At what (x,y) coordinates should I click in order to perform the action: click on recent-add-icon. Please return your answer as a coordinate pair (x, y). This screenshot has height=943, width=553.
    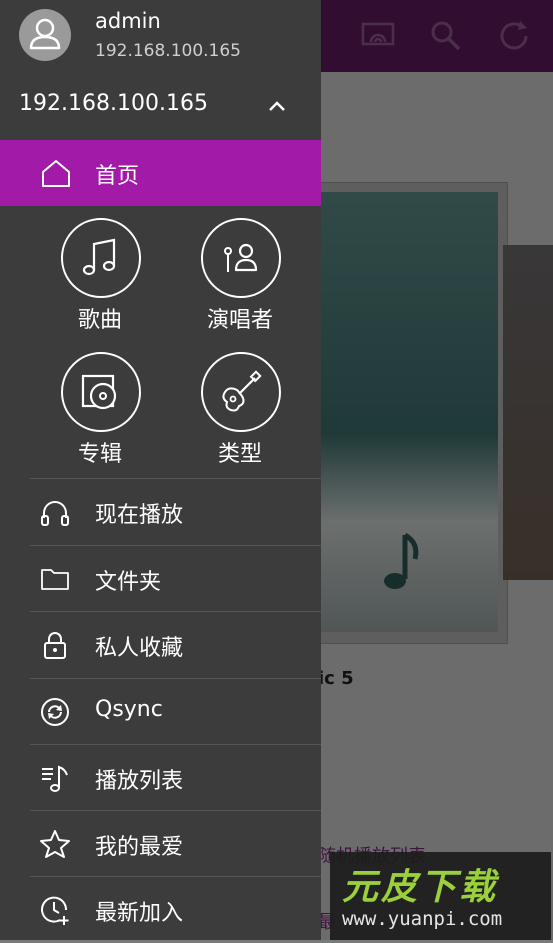
    Looking at the image, I should click on (55, 910).